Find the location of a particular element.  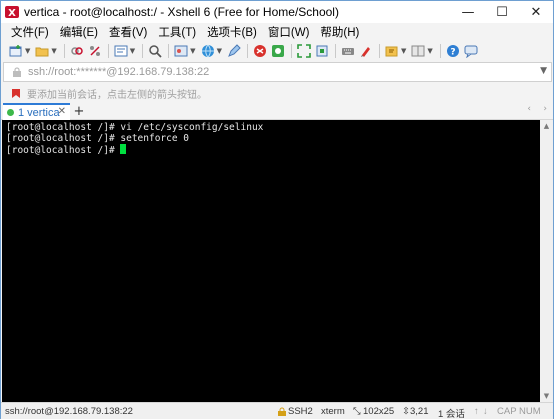

menu-file: 文件(F) is located at coordinates (30, 32).